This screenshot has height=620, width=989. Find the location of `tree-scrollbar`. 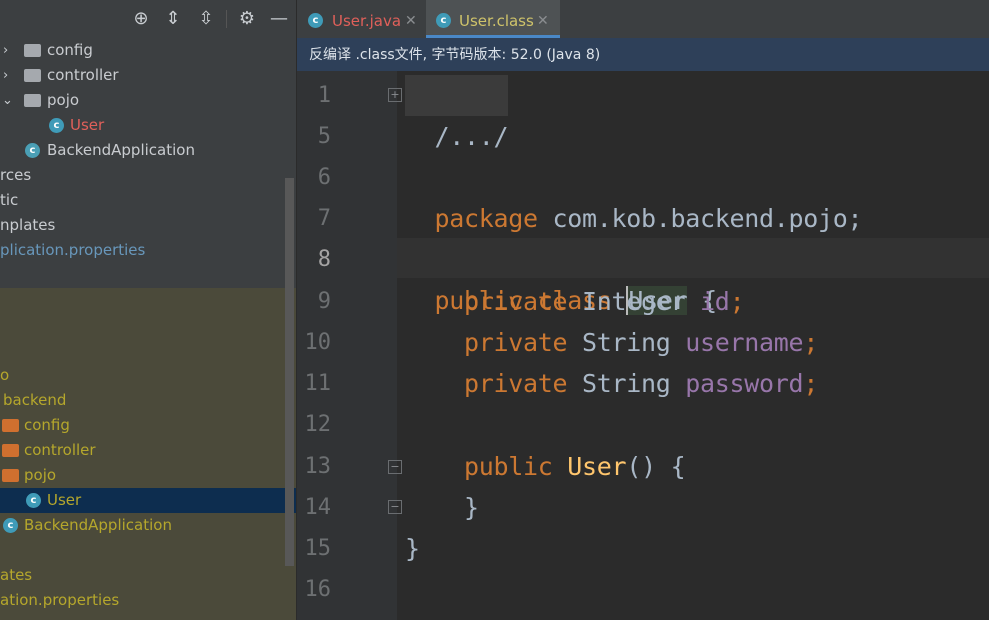

tree-scrollbar is located at coordinates (289, 372).